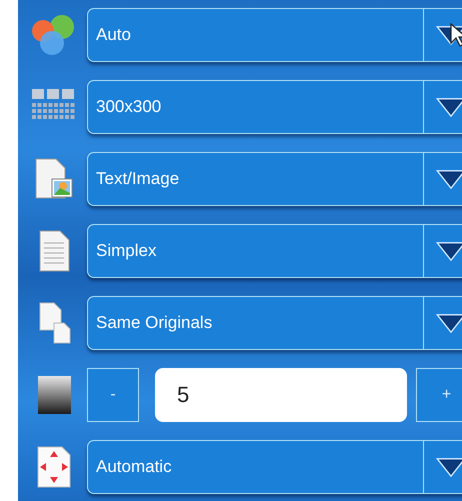  Describe the element at coordinates (274, 323) in the screenshot. I see `dropdown: Same Originals` at that location.